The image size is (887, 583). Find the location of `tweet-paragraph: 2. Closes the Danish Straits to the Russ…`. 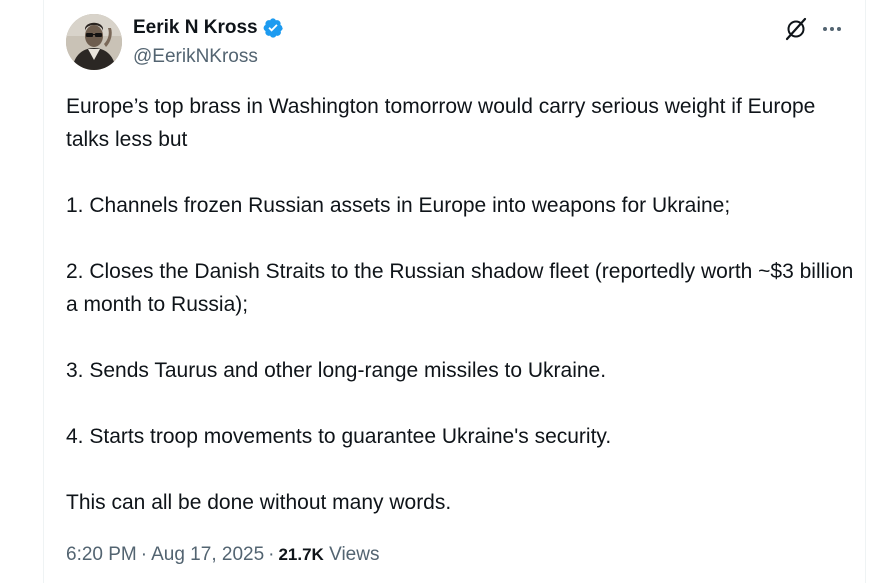

tweet-paragraph: 2. Closes the Danish Straits to the Russ… is located at coordinates (460, 288).